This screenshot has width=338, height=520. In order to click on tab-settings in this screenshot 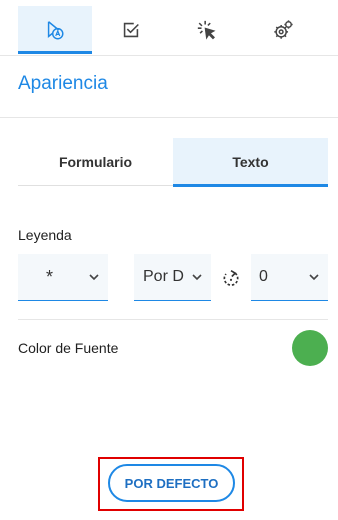, I will do `click(283, 30)`.